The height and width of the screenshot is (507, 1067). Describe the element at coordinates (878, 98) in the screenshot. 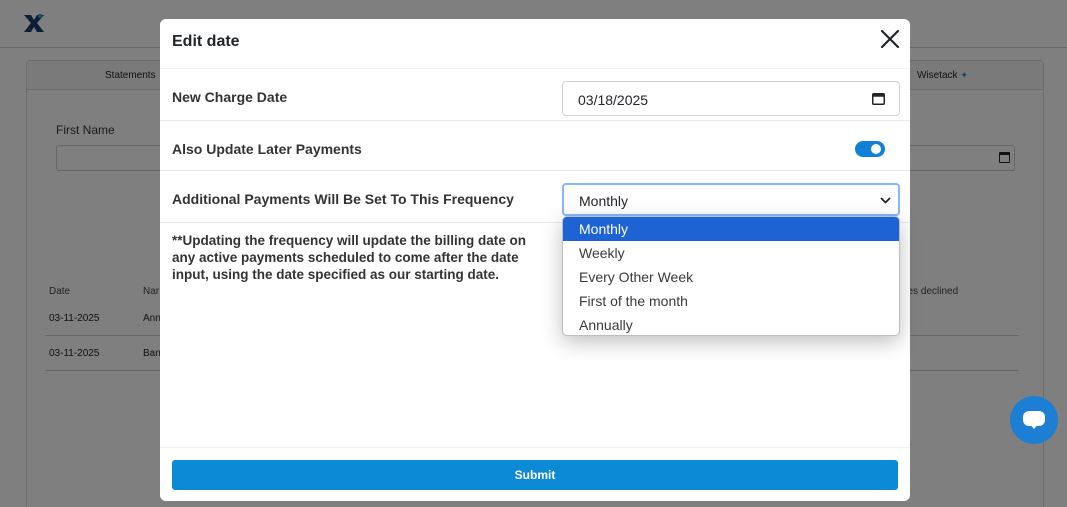

I see `calendar-icon` at that location.